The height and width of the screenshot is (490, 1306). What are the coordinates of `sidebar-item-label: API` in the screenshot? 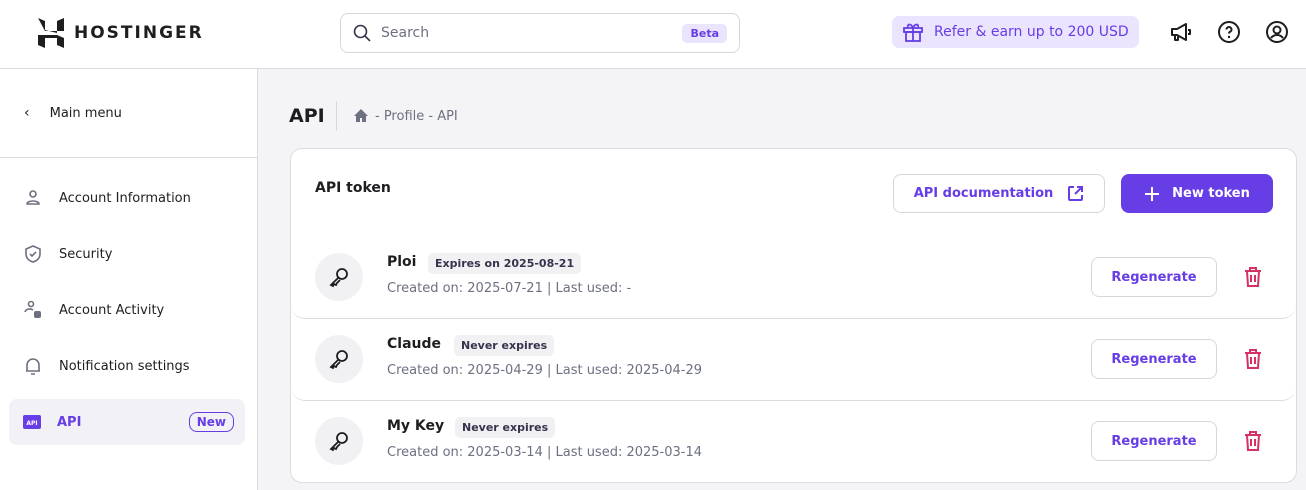 It's located at (69, 422).